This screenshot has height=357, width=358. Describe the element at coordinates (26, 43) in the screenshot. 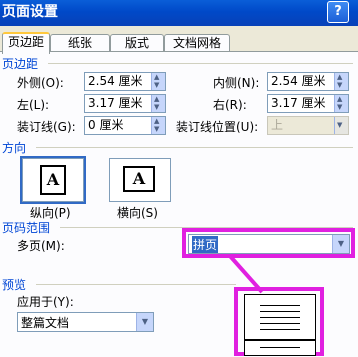

I see `tab-margins: 页边距` at that location.